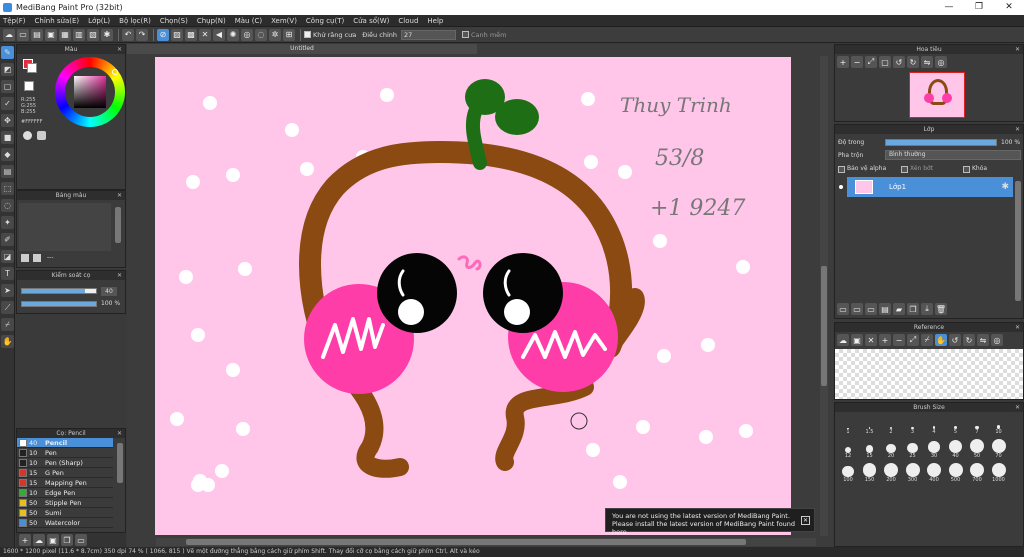  I want to click on ref-close-icon: ✕, so click(871, 340).